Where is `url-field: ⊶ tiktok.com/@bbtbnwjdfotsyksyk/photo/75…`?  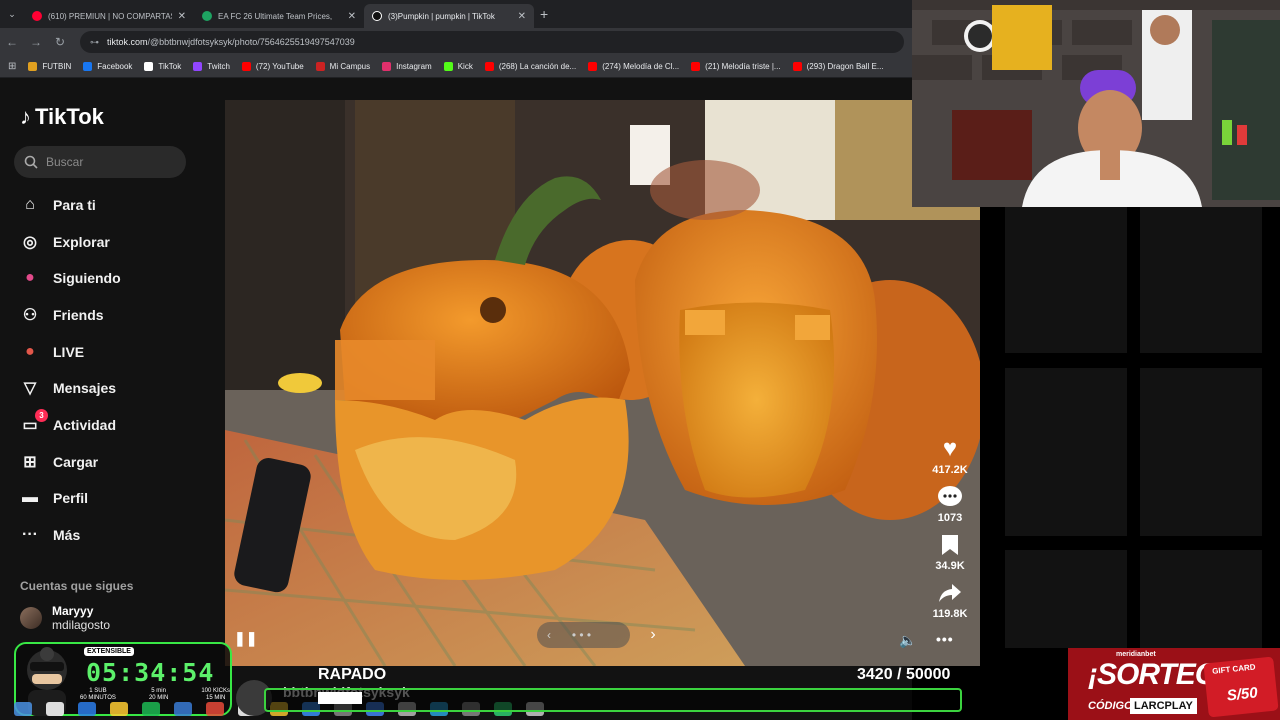
url-field: ⊶ tiktok.com/@bbtbnwjdfotsyksyk/photo/75… is located at coordinates (492, 42).